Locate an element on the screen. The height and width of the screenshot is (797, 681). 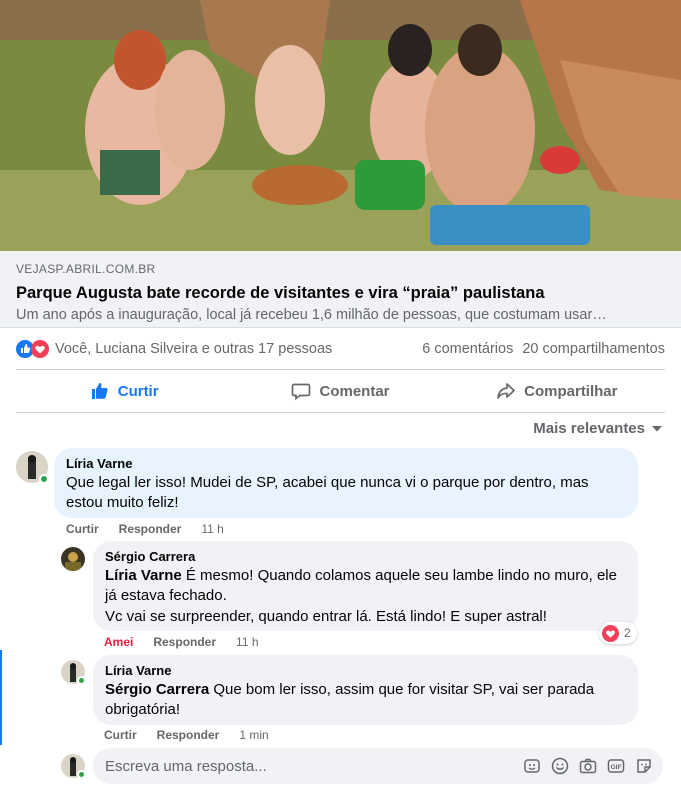
svg-text: GIF is located at coordinates (616, 767).